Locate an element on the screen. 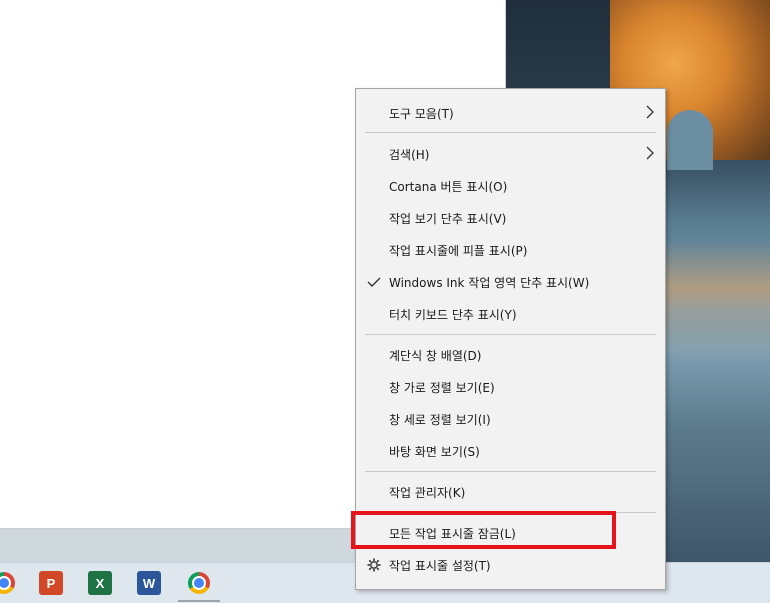  menu-item-label: Windows Ink 작업 영역 단추 표시(W) is located at coordinates (489, 282).